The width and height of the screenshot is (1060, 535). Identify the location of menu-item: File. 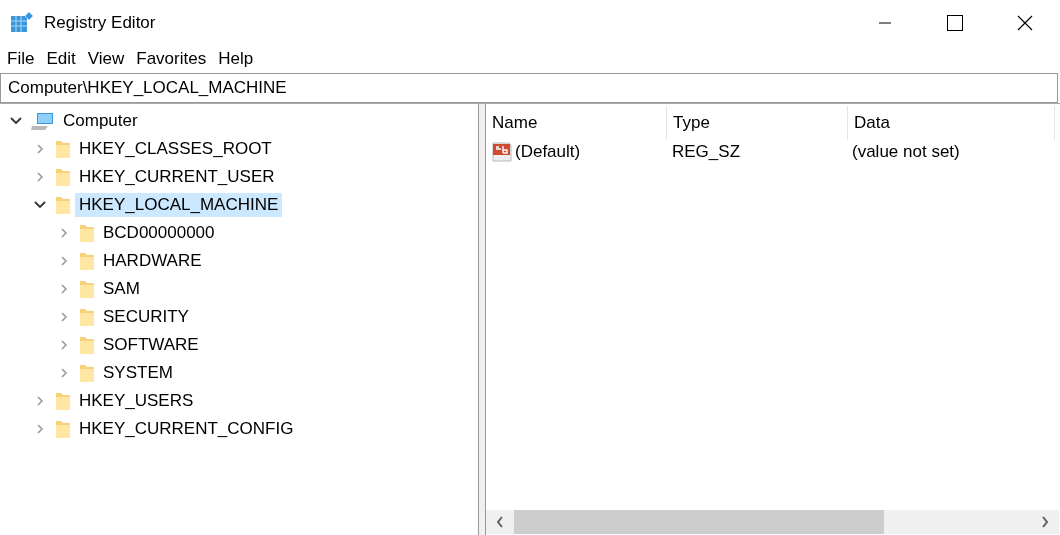
(21, 59).